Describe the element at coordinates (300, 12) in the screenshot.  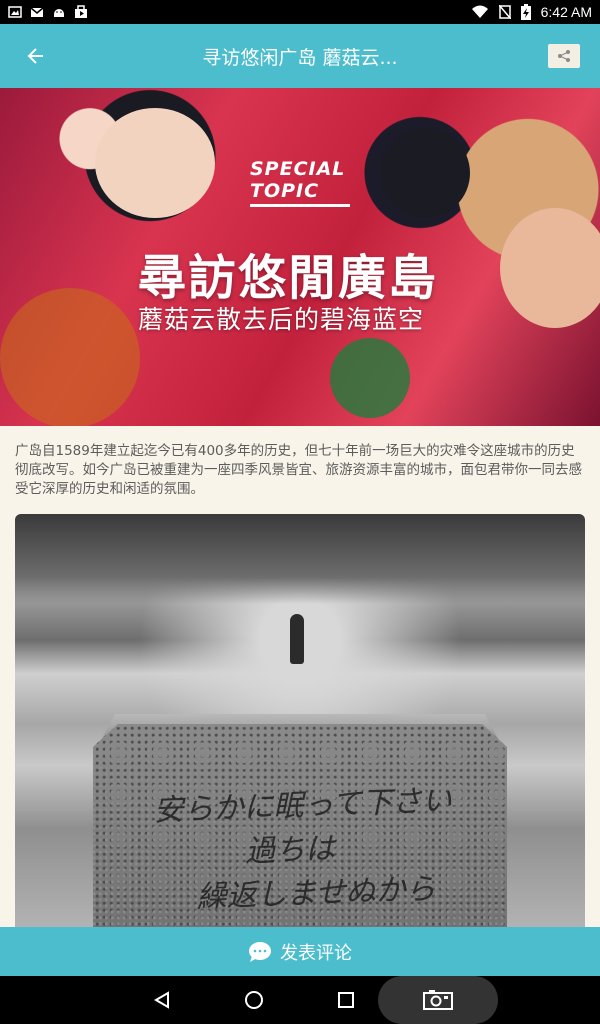
I see `status-bar: 6:42 AM` at that location.